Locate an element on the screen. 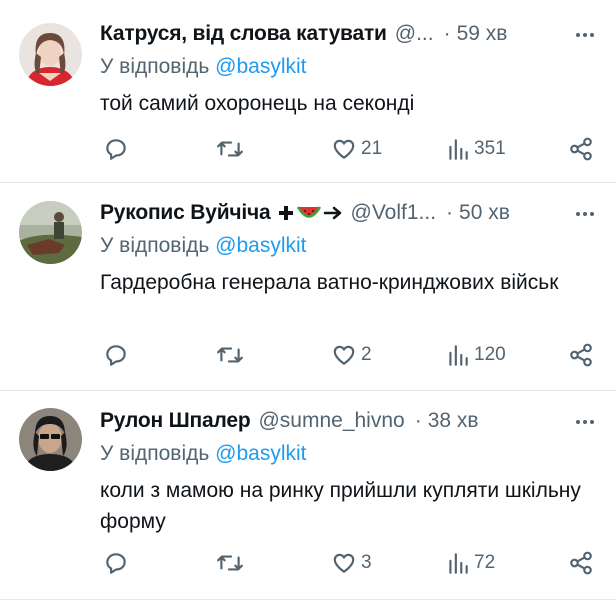 This screenshot has height=600, width=616. tweet-text: той самий охоронець на секонді is located at coordinates (257, 103).